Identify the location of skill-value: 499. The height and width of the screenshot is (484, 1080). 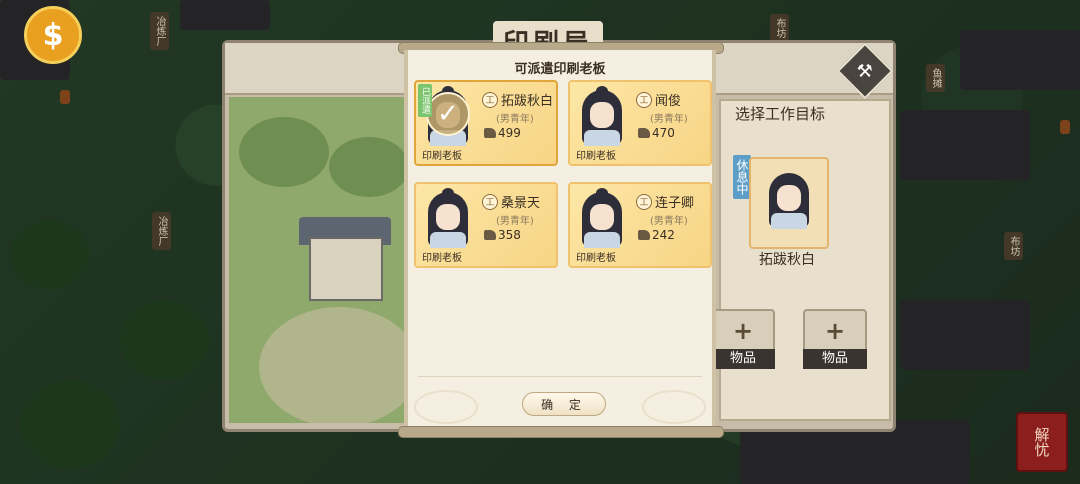
(509, 133).